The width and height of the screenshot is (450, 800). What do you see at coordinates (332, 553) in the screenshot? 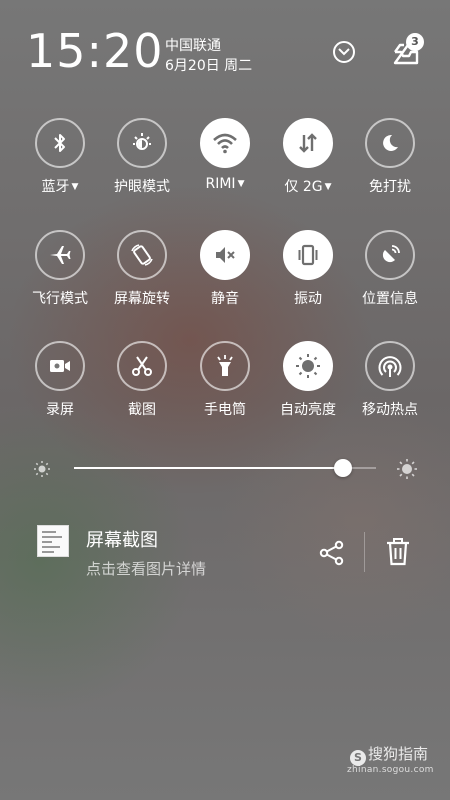
I see `share-icon` at bounding box center [332, 553].